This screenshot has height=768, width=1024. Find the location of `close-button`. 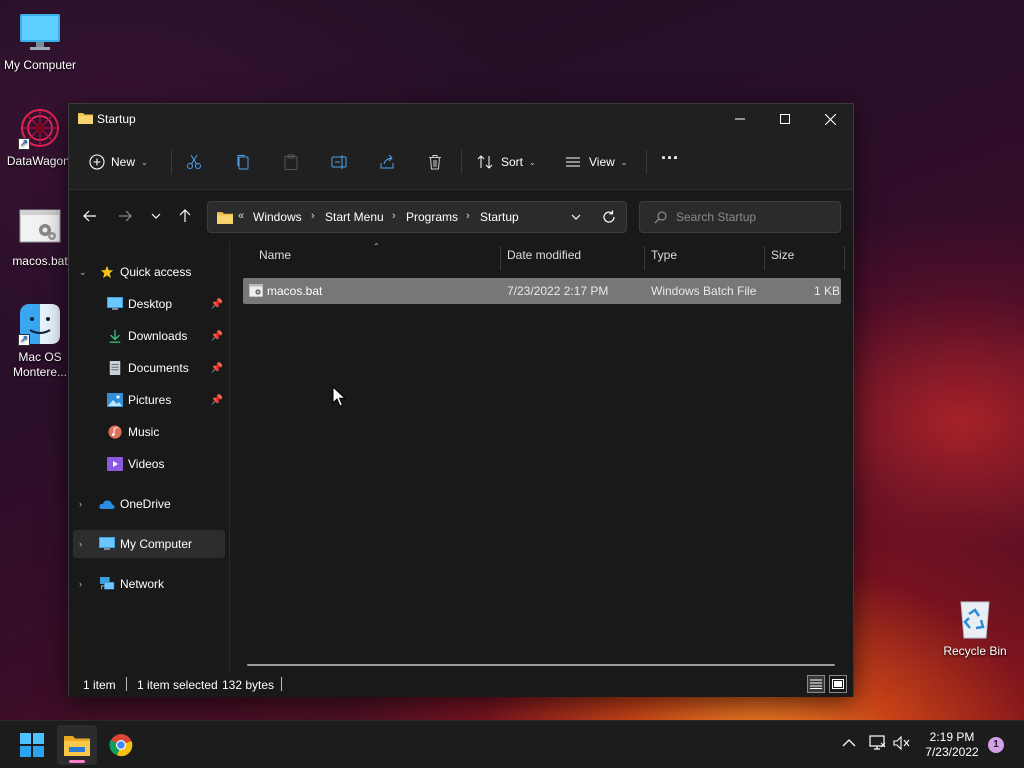

close-button is located at coordinates (830, 119).